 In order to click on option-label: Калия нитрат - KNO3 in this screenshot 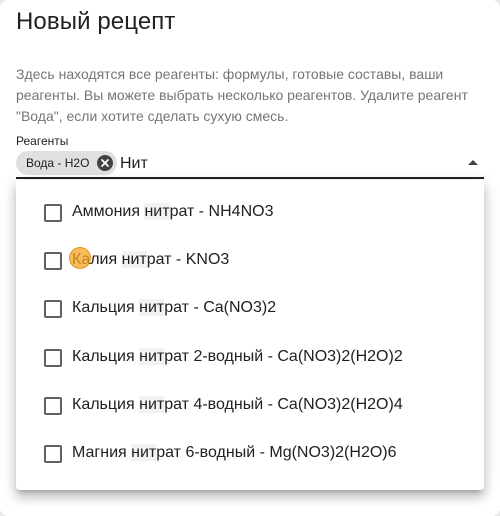, I will do `click(151, 259)`.